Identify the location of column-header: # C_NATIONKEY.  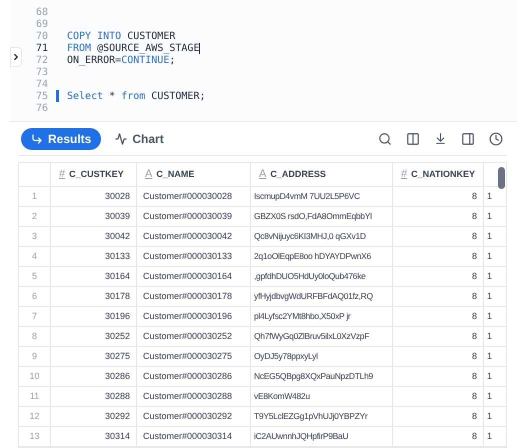
(438, 174).